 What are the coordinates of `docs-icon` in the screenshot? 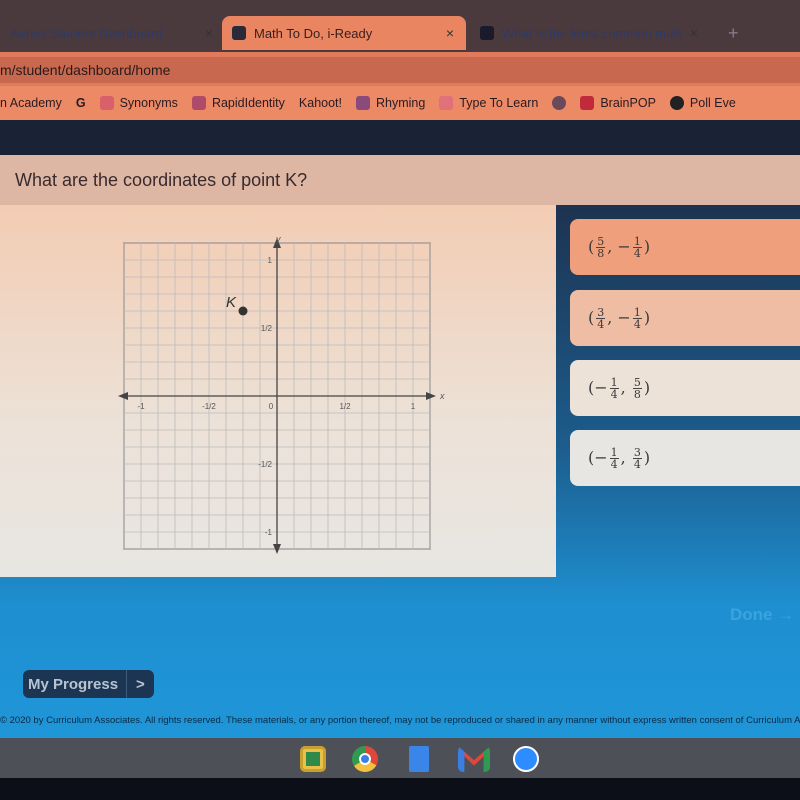 It's located at (419, 759).